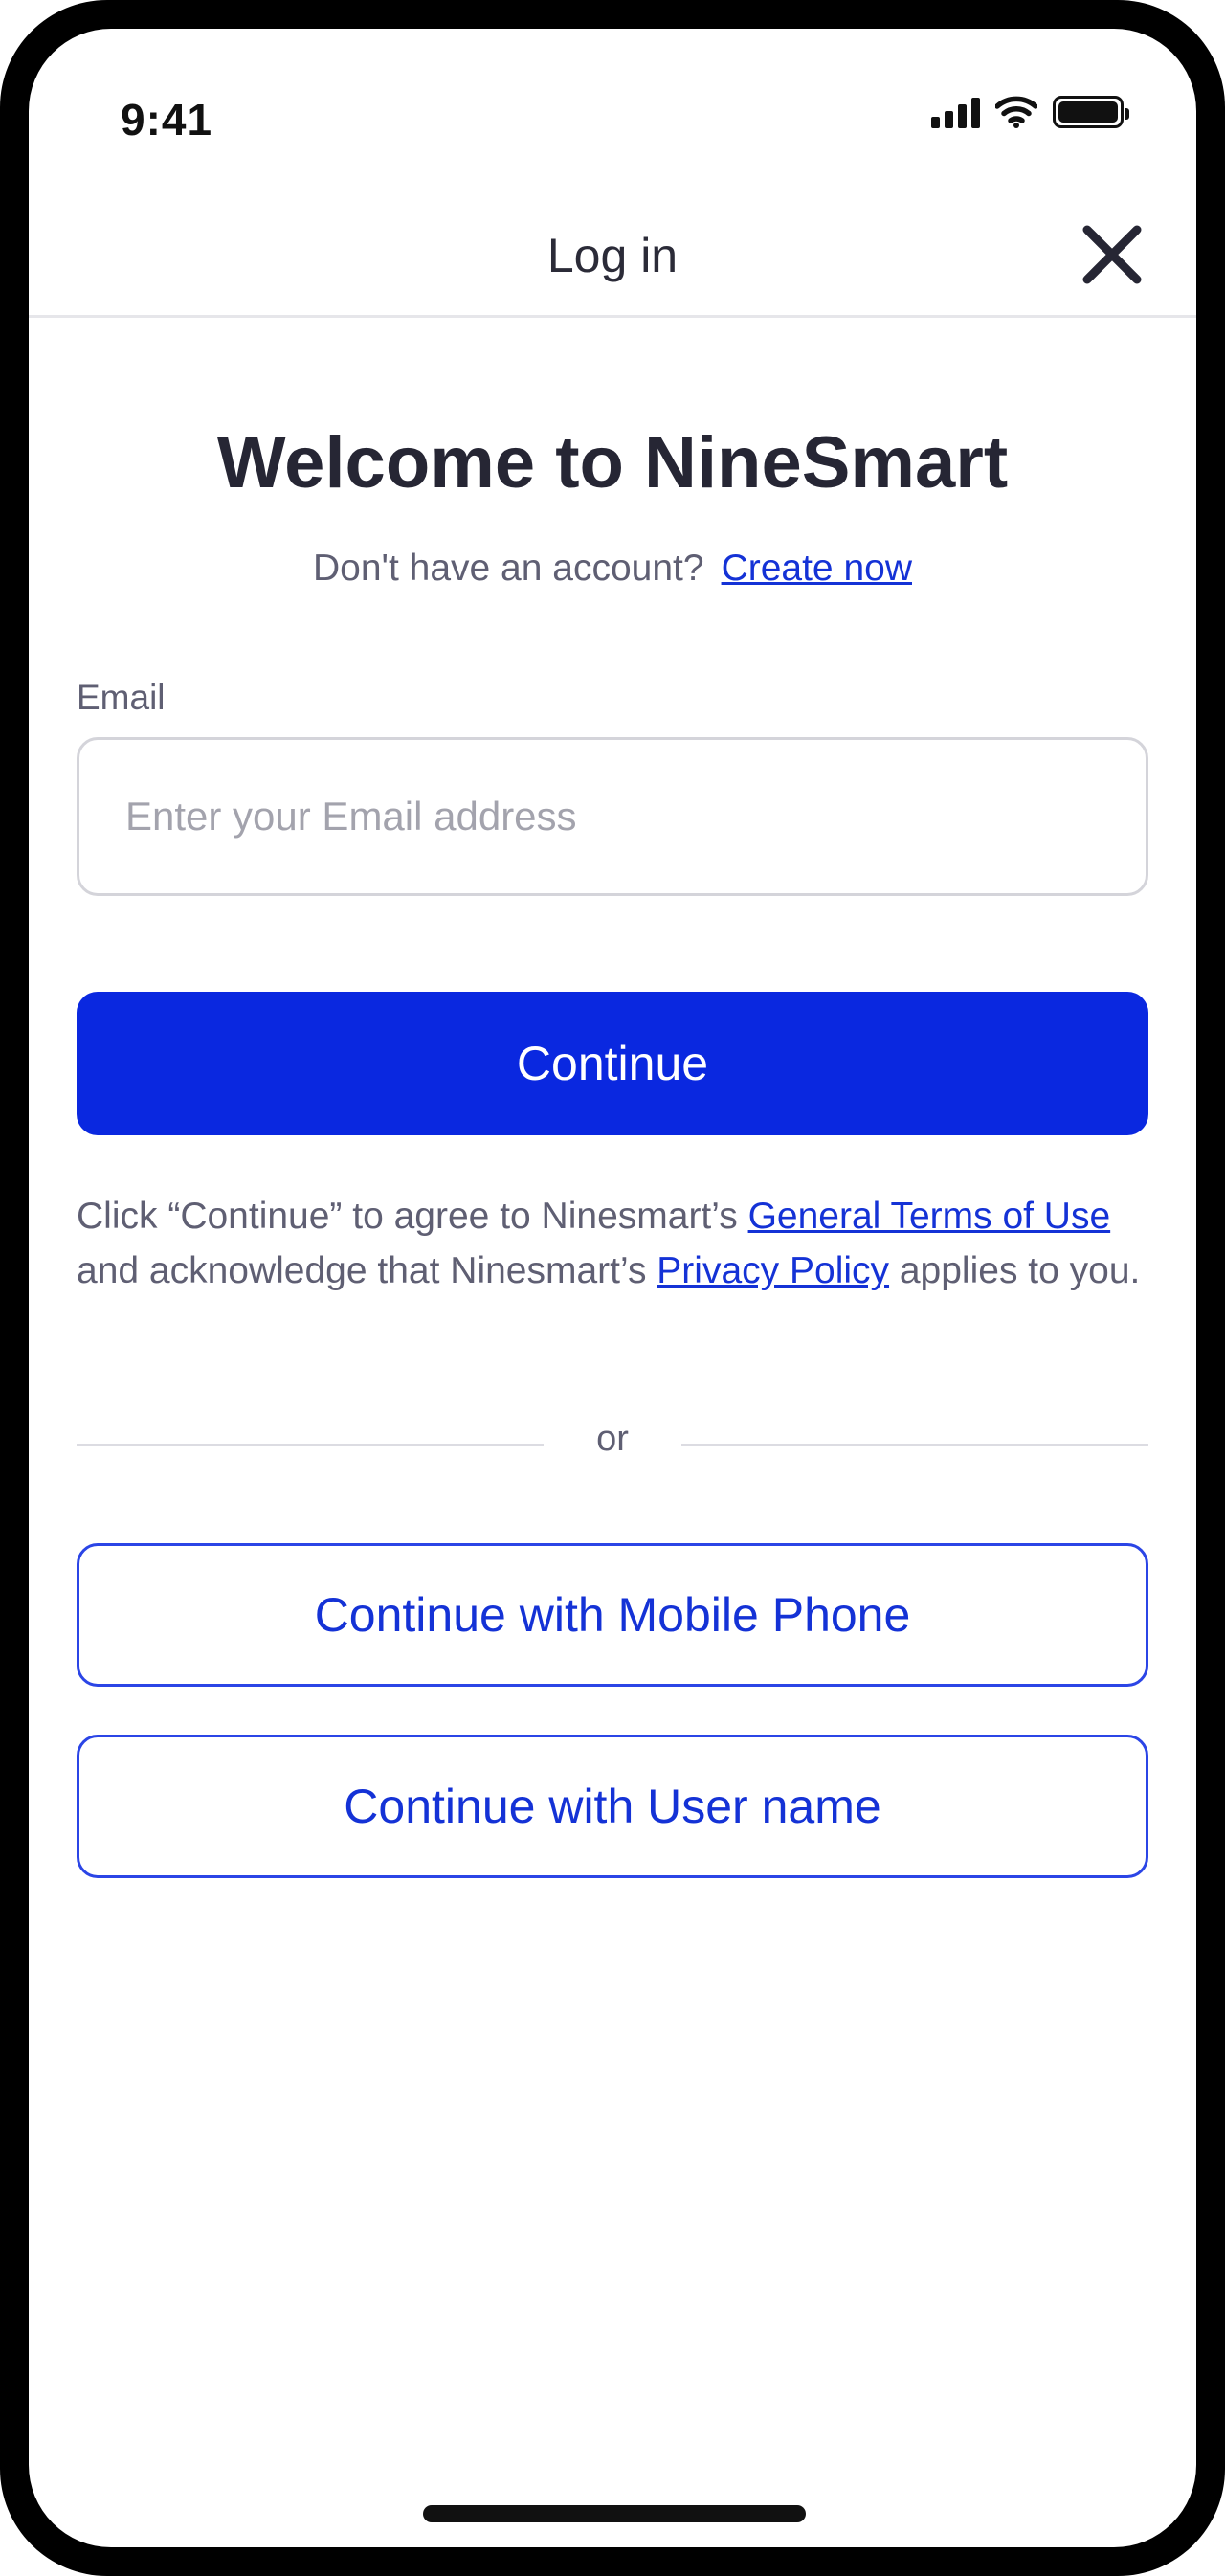 The width and height of the screenshot is (1225, 2576). Describe the element at coordinates (613, 1439) in the screenshot. I see `divider-or-text: or` at that location.